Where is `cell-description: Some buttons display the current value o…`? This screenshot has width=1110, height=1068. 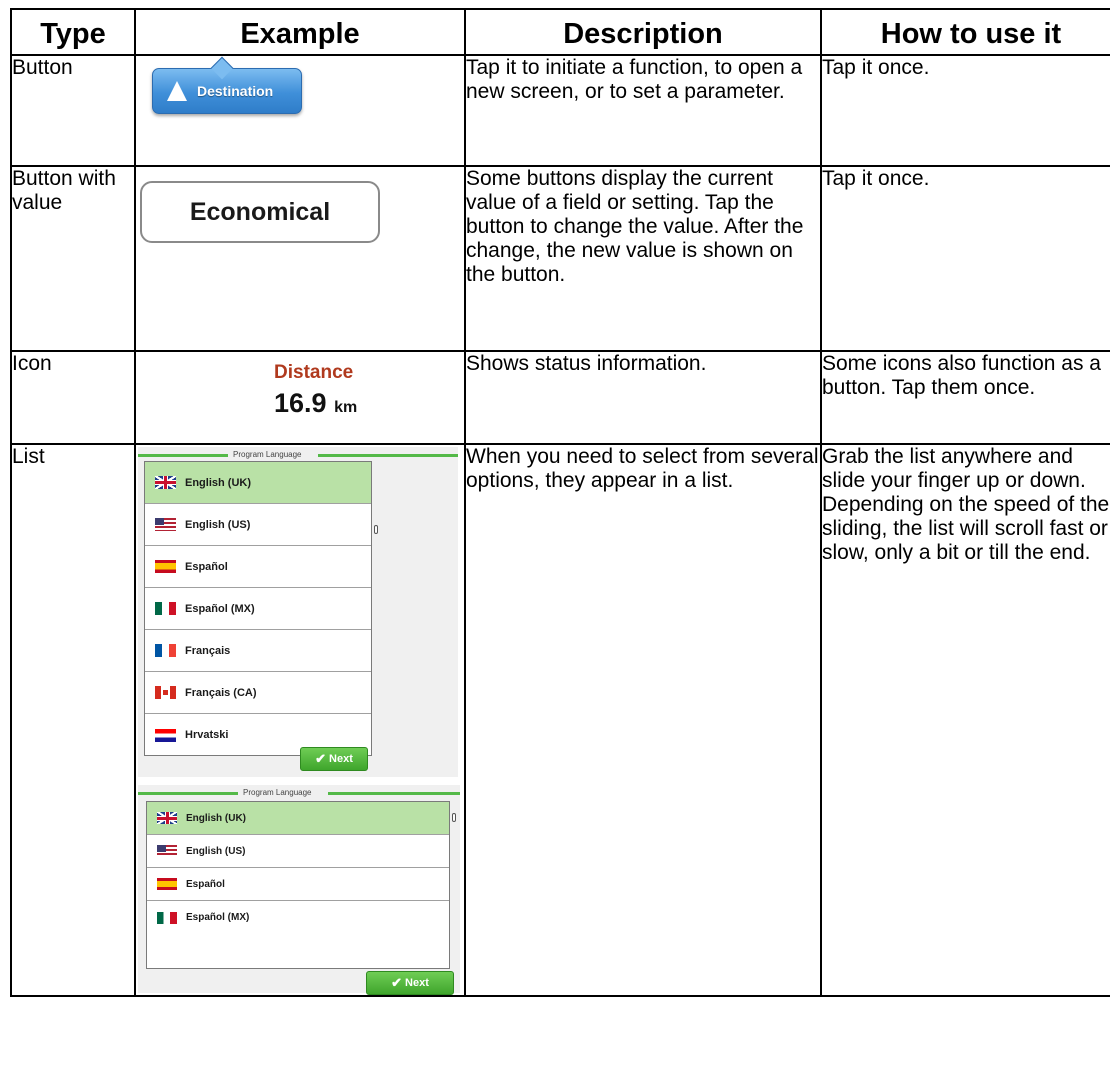
cell-description: Some buttons display the current value o… is located at coordinates (643, 258).